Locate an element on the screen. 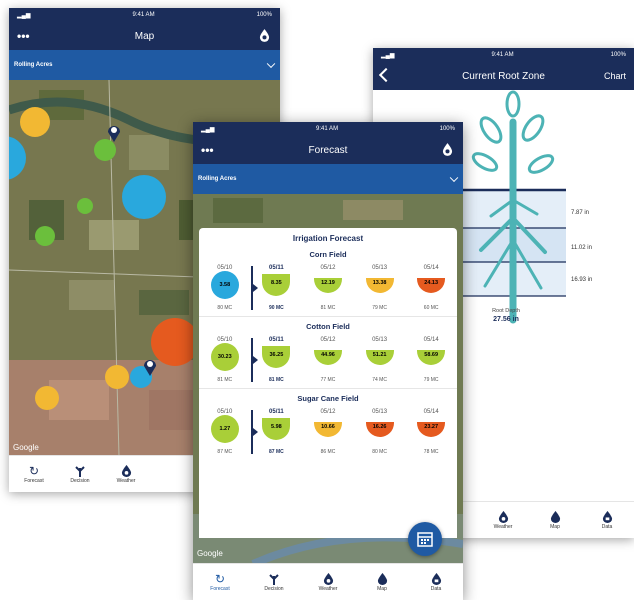 This screenshot has height=600, width=634. sprinkler-icon is located at coordinates (80, 471).